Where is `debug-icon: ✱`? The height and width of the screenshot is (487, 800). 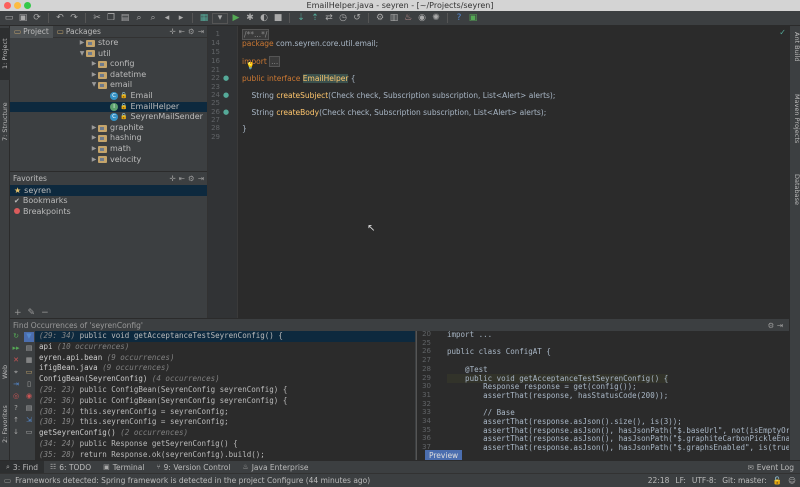
debug-icon: ✱ is located at coordinates (250, 18).